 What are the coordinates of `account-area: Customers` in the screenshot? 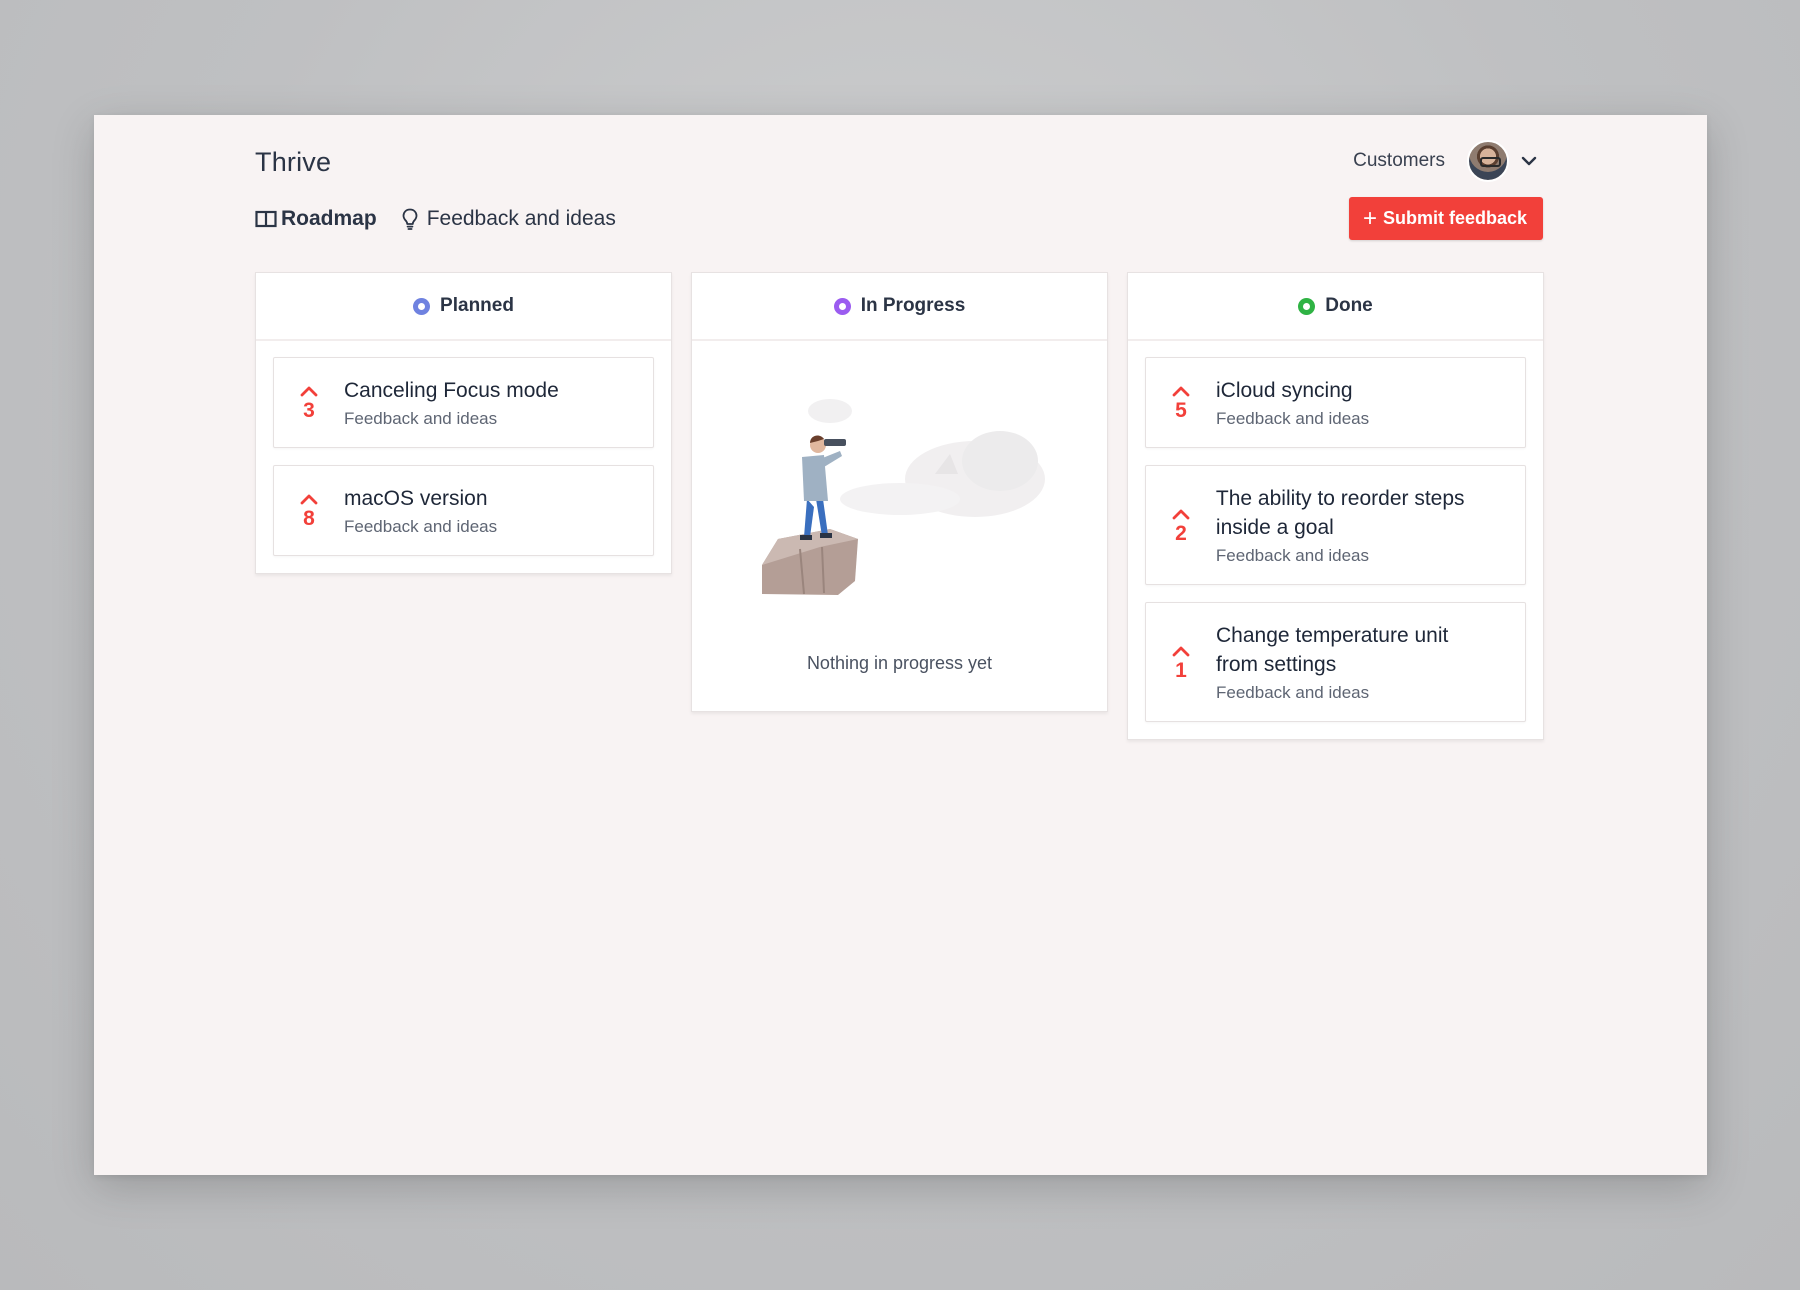 It's located at (1446, 161).